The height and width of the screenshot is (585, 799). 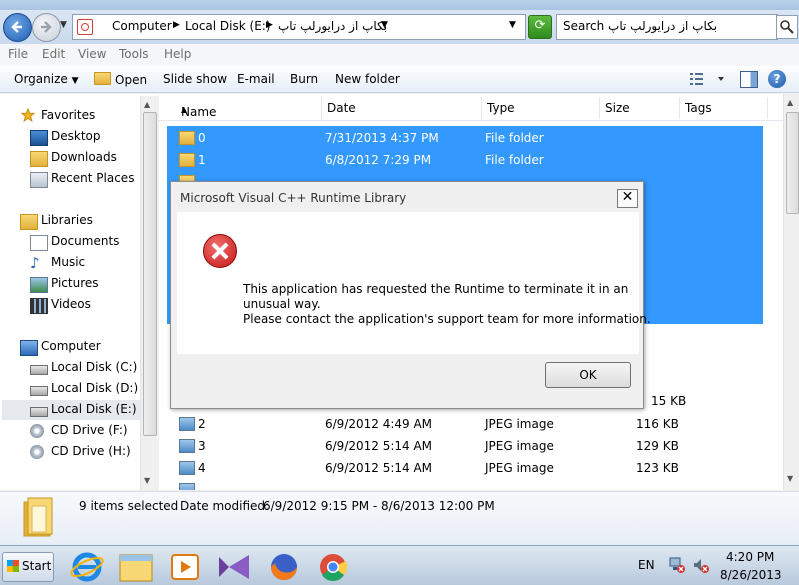 I want to click on nav-computer: Computer, so click(x=71, y=346).